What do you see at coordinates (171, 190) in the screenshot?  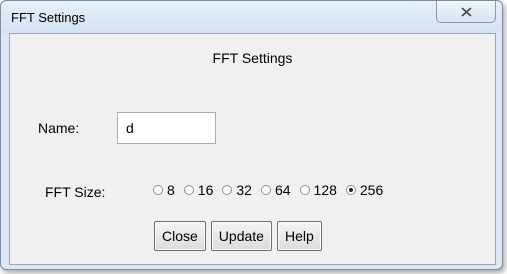 I see `radio-label: 8` at bounding box center [171, 190].